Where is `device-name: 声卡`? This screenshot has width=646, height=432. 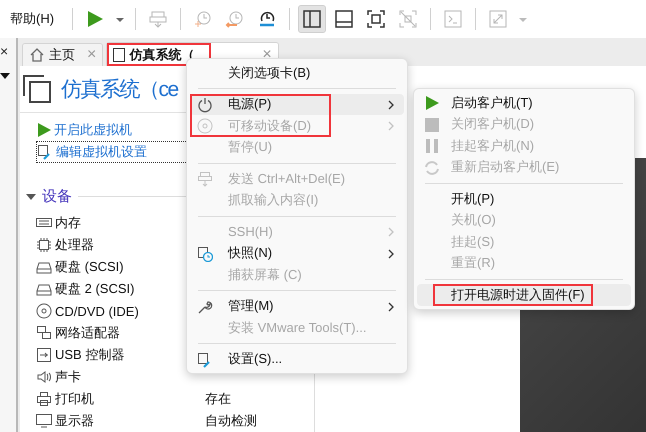 device-name: 声卡 is located at coordinates (130, 377).